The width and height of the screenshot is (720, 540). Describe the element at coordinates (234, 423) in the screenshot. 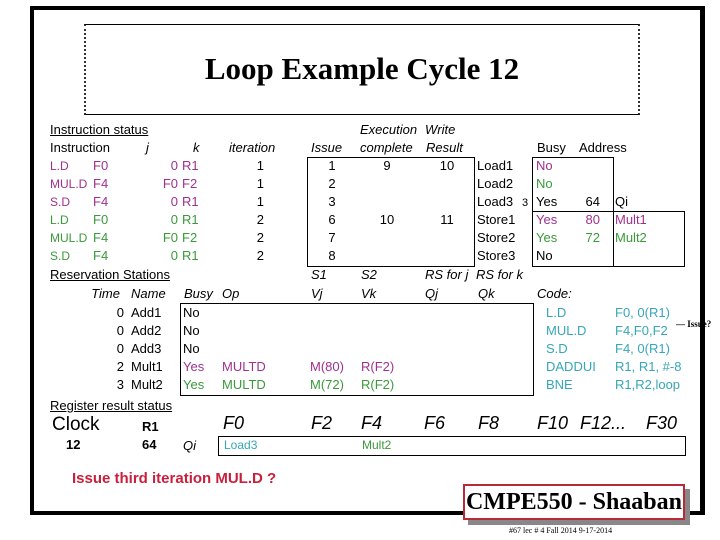

I see `register-name: F0` at that location.